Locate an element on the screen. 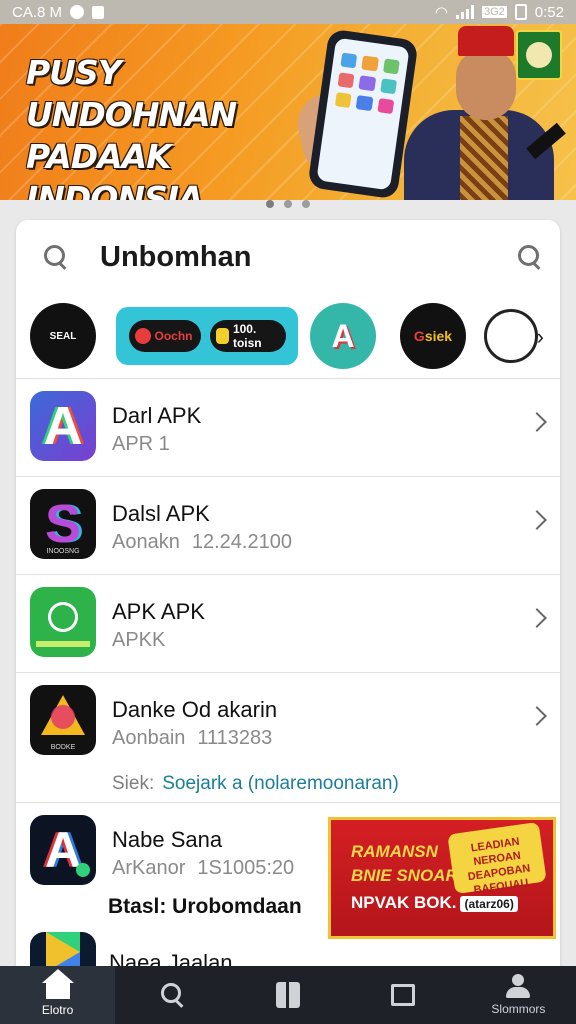  app-subtitle: ArKanor is located at coordinates (149, 868).